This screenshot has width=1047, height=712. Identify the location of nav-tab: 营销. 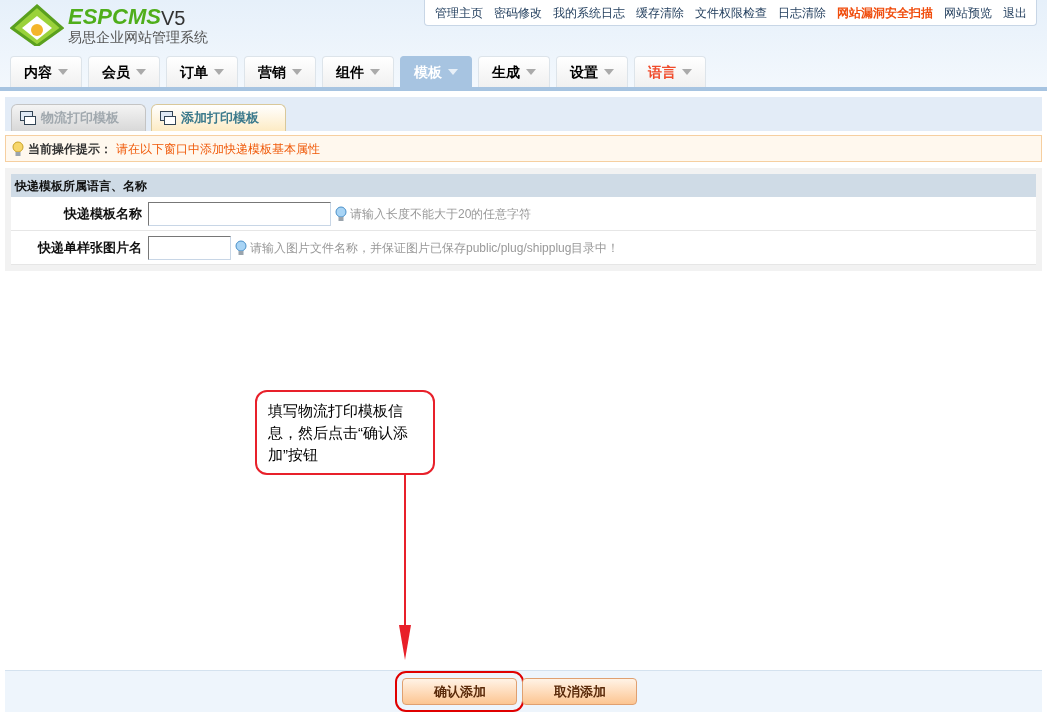
(280, 71).